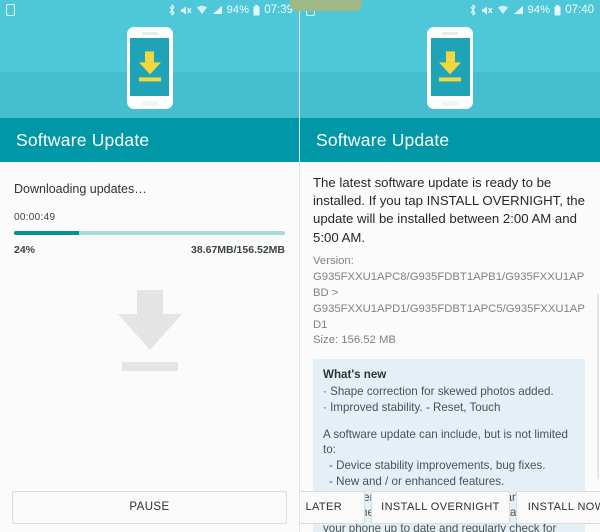 The height and width of the screenshot is (532, 600). What do you see at coordinates (149, 302) in the screenshot?
I see `large-arrow-shaft` at bounding box center [149, 302].